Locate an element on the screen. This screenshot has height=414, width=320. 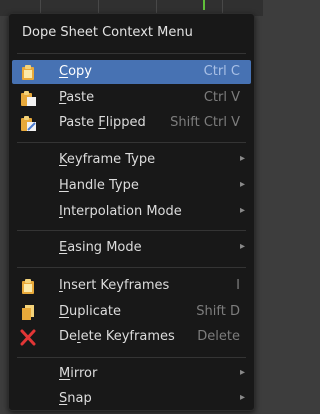
paste-flipped-icon is located at coordinates (28, 123).